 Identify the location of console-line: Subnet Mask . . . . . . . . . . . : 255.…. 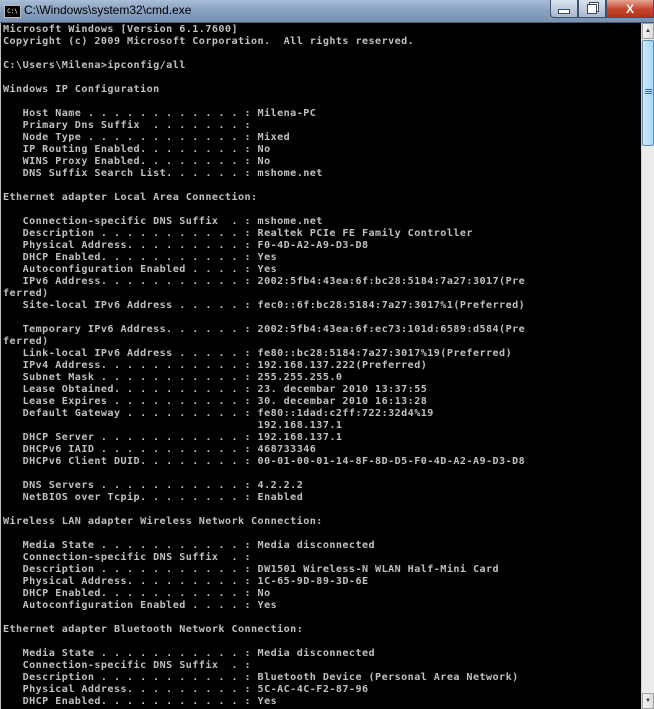
(173, 377).